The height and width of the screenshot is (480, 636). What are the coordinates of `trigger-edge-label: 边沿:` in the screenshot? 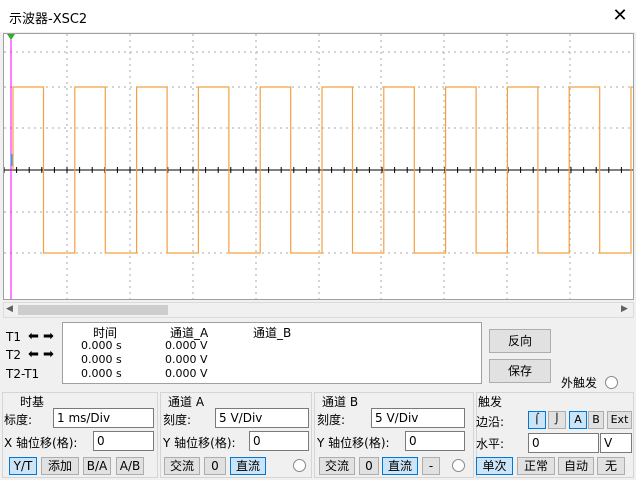 It's located at (490, 422).